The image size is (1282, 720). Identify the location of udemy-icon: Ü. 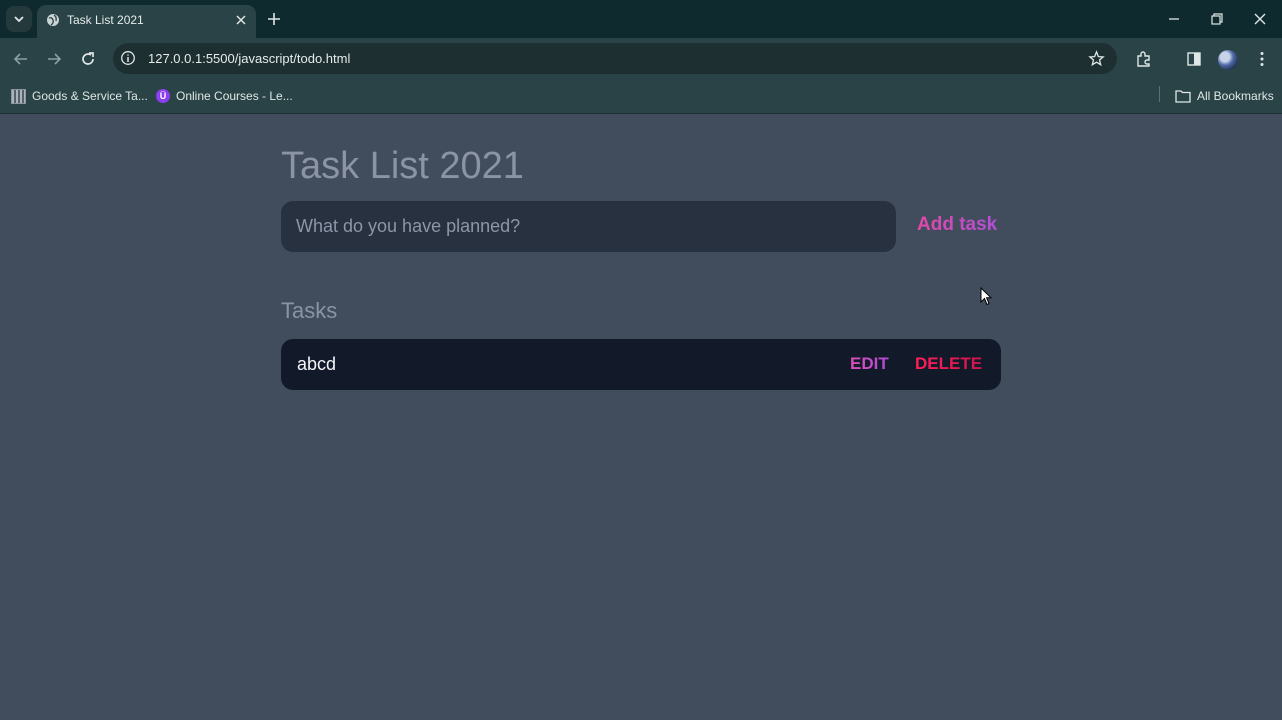
(163, 96).